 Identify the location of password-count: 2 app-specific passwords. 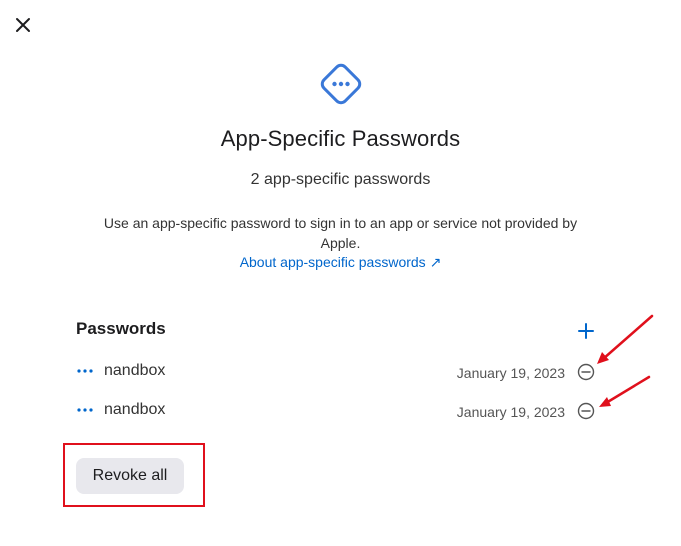
(340, 179).